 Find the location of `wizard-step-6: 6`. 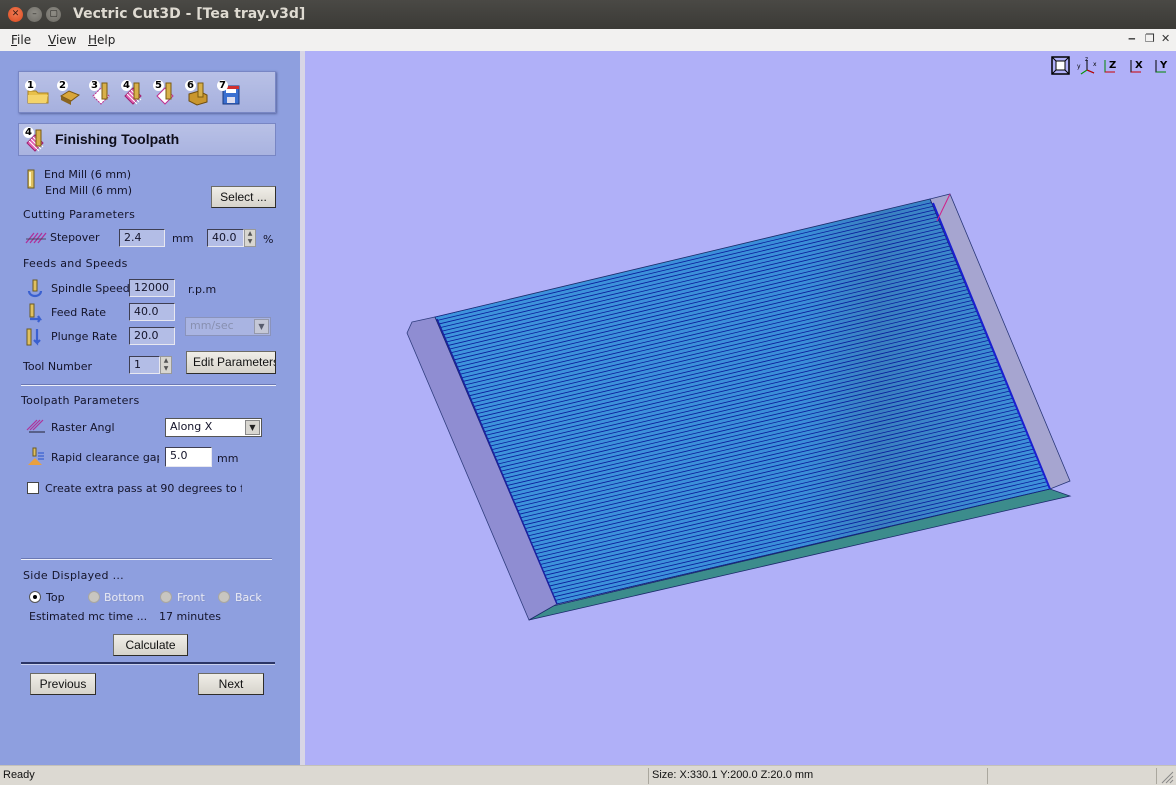

wizard-step-6: 6 is located at coordinates (198, 93).